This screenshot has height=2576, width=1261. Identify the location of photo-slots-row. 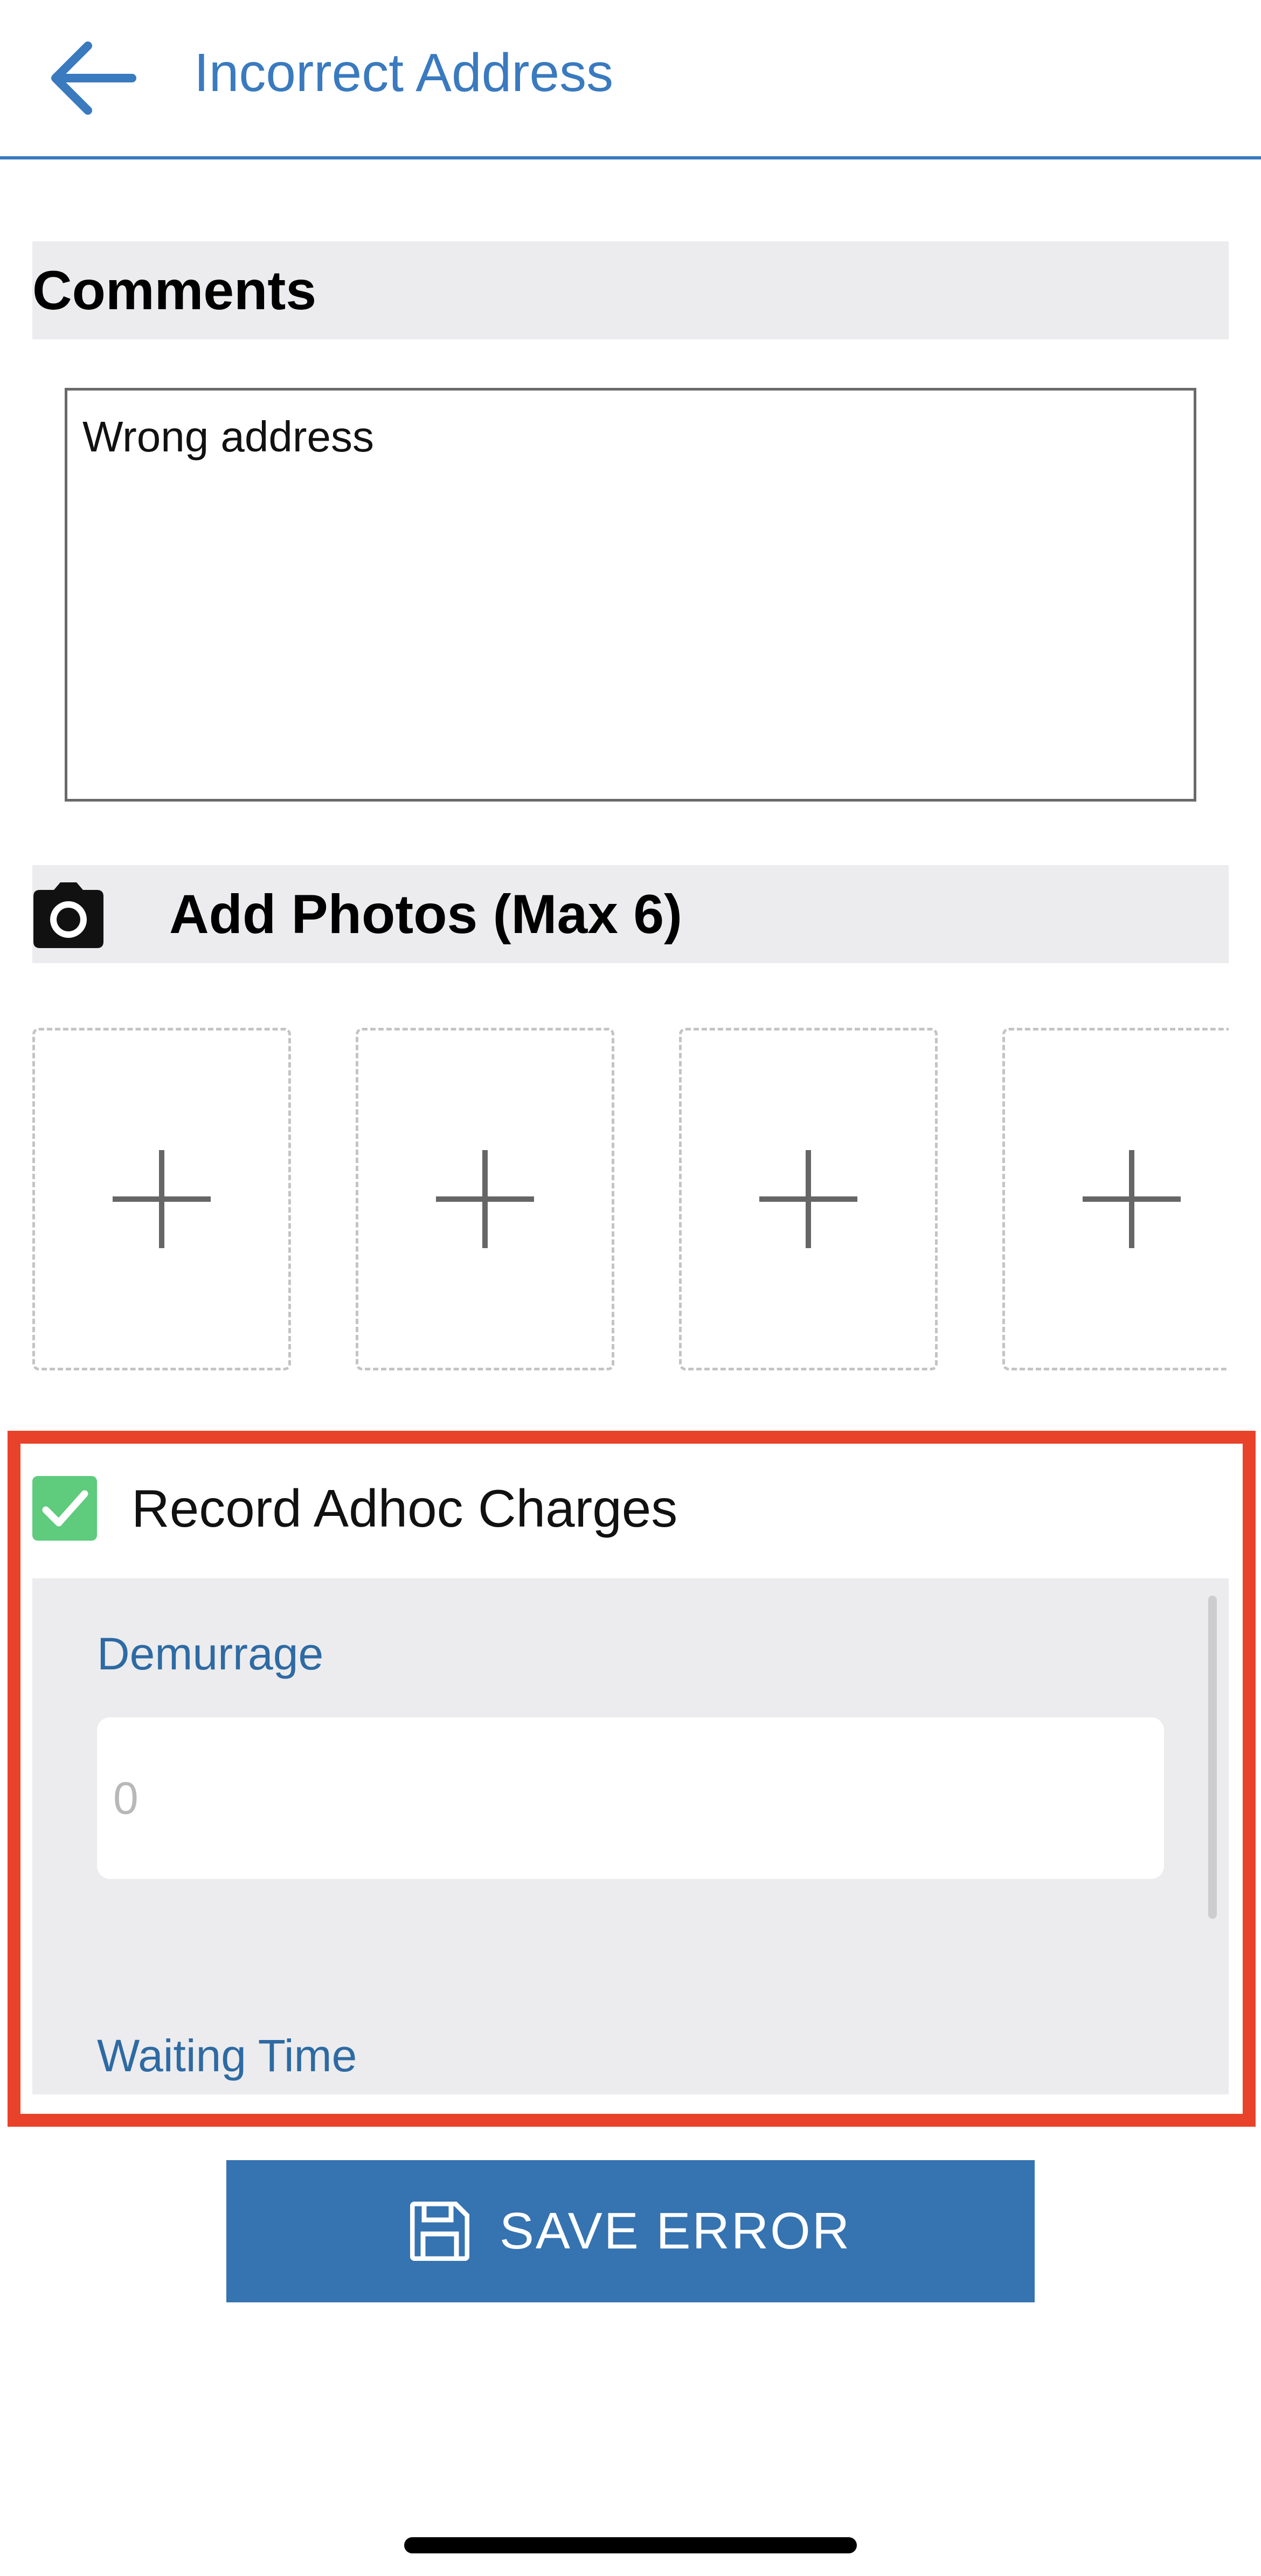
(630, 1199).